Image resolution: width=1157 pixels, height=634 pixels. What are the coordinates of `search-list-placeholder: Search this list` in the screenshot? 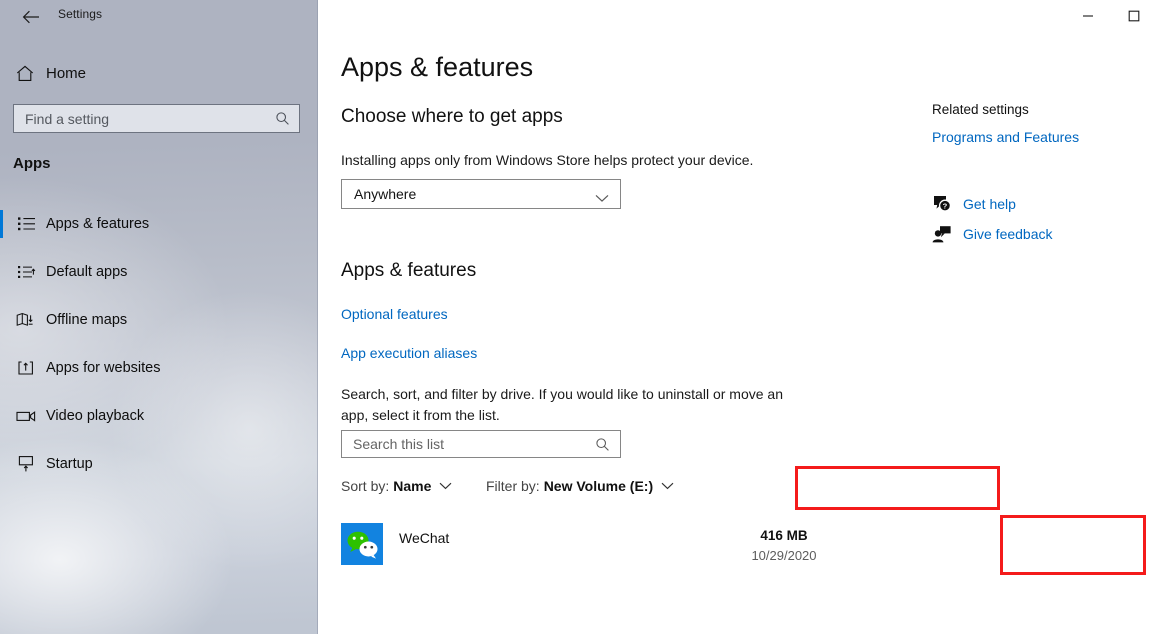 It's located at (399, 444).